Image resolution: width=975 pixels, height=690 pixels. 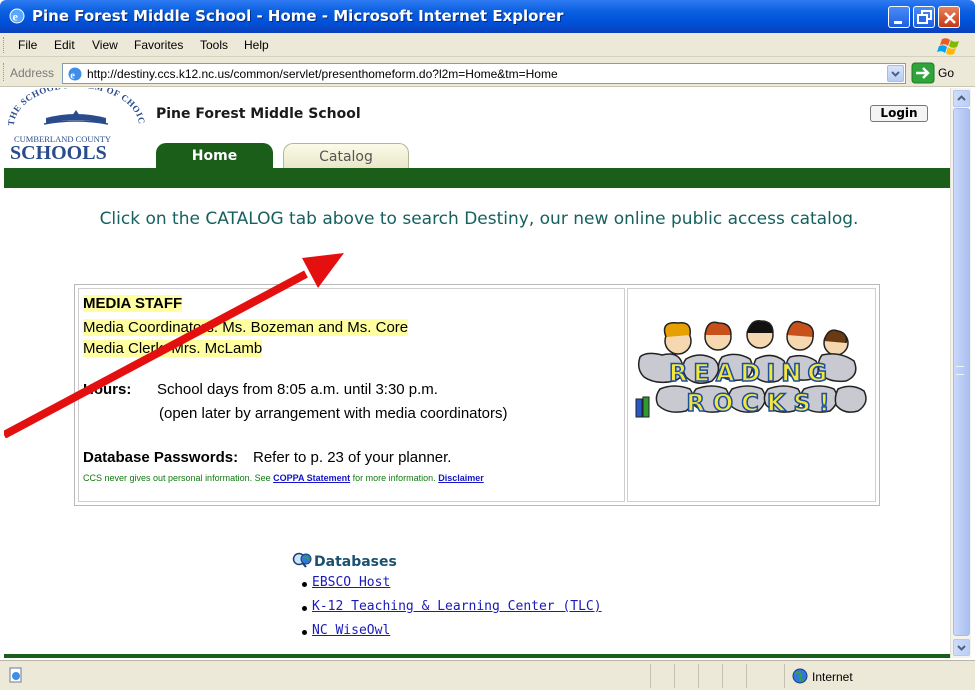 I want to click on menu-tools: Tools, so click(x=214, y=45).